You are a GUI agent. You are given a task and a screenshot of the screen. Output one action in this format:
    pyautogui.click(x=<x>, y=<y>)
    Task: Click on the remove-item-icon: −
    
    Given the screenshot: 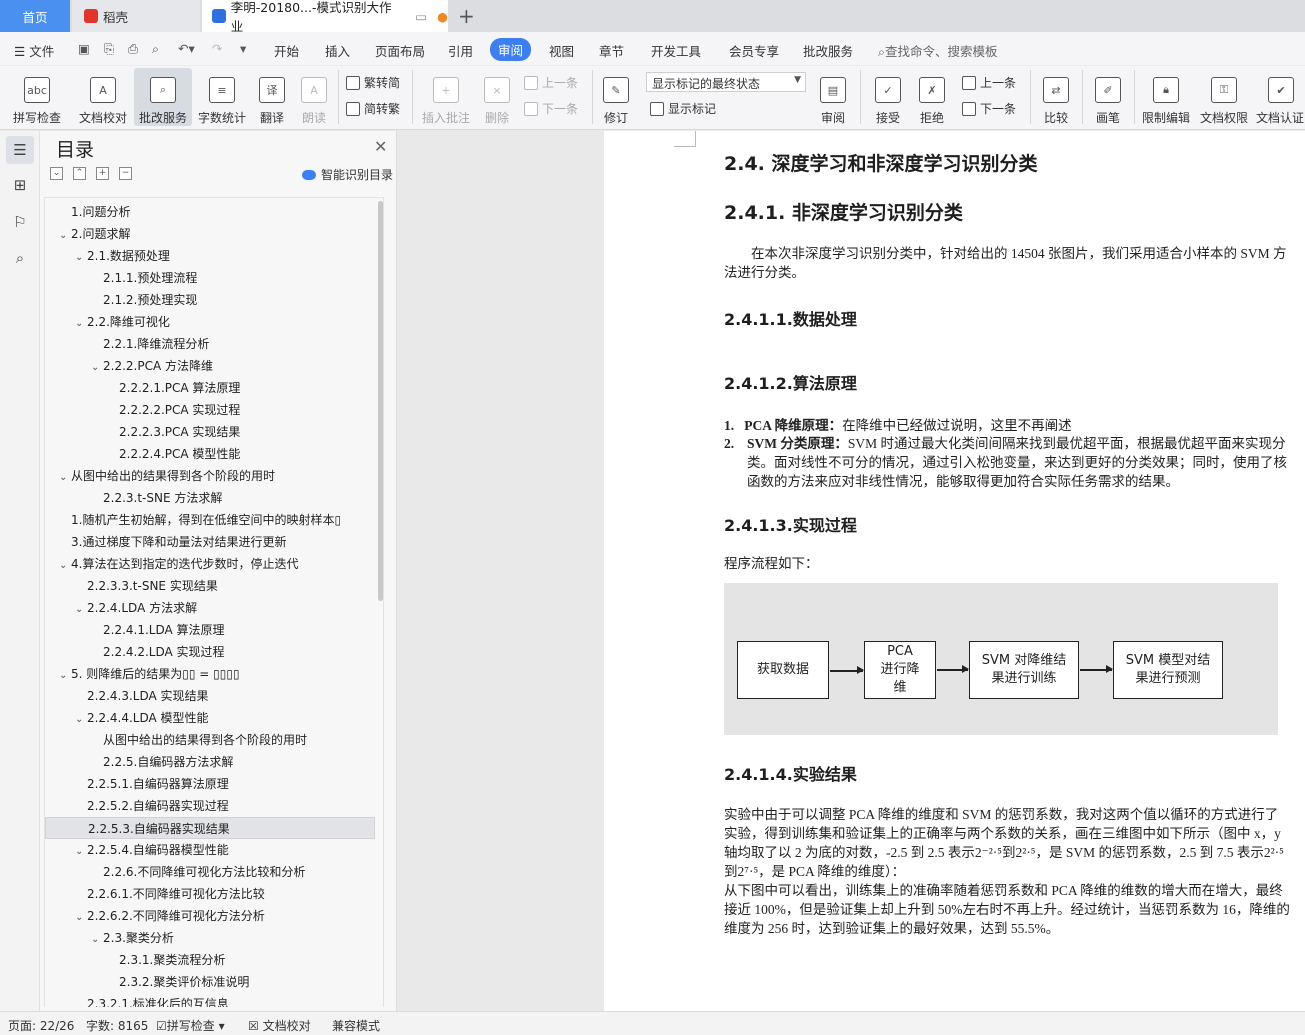 What is the action you would take?
    pyautogui.click(x=125, y=173)
    